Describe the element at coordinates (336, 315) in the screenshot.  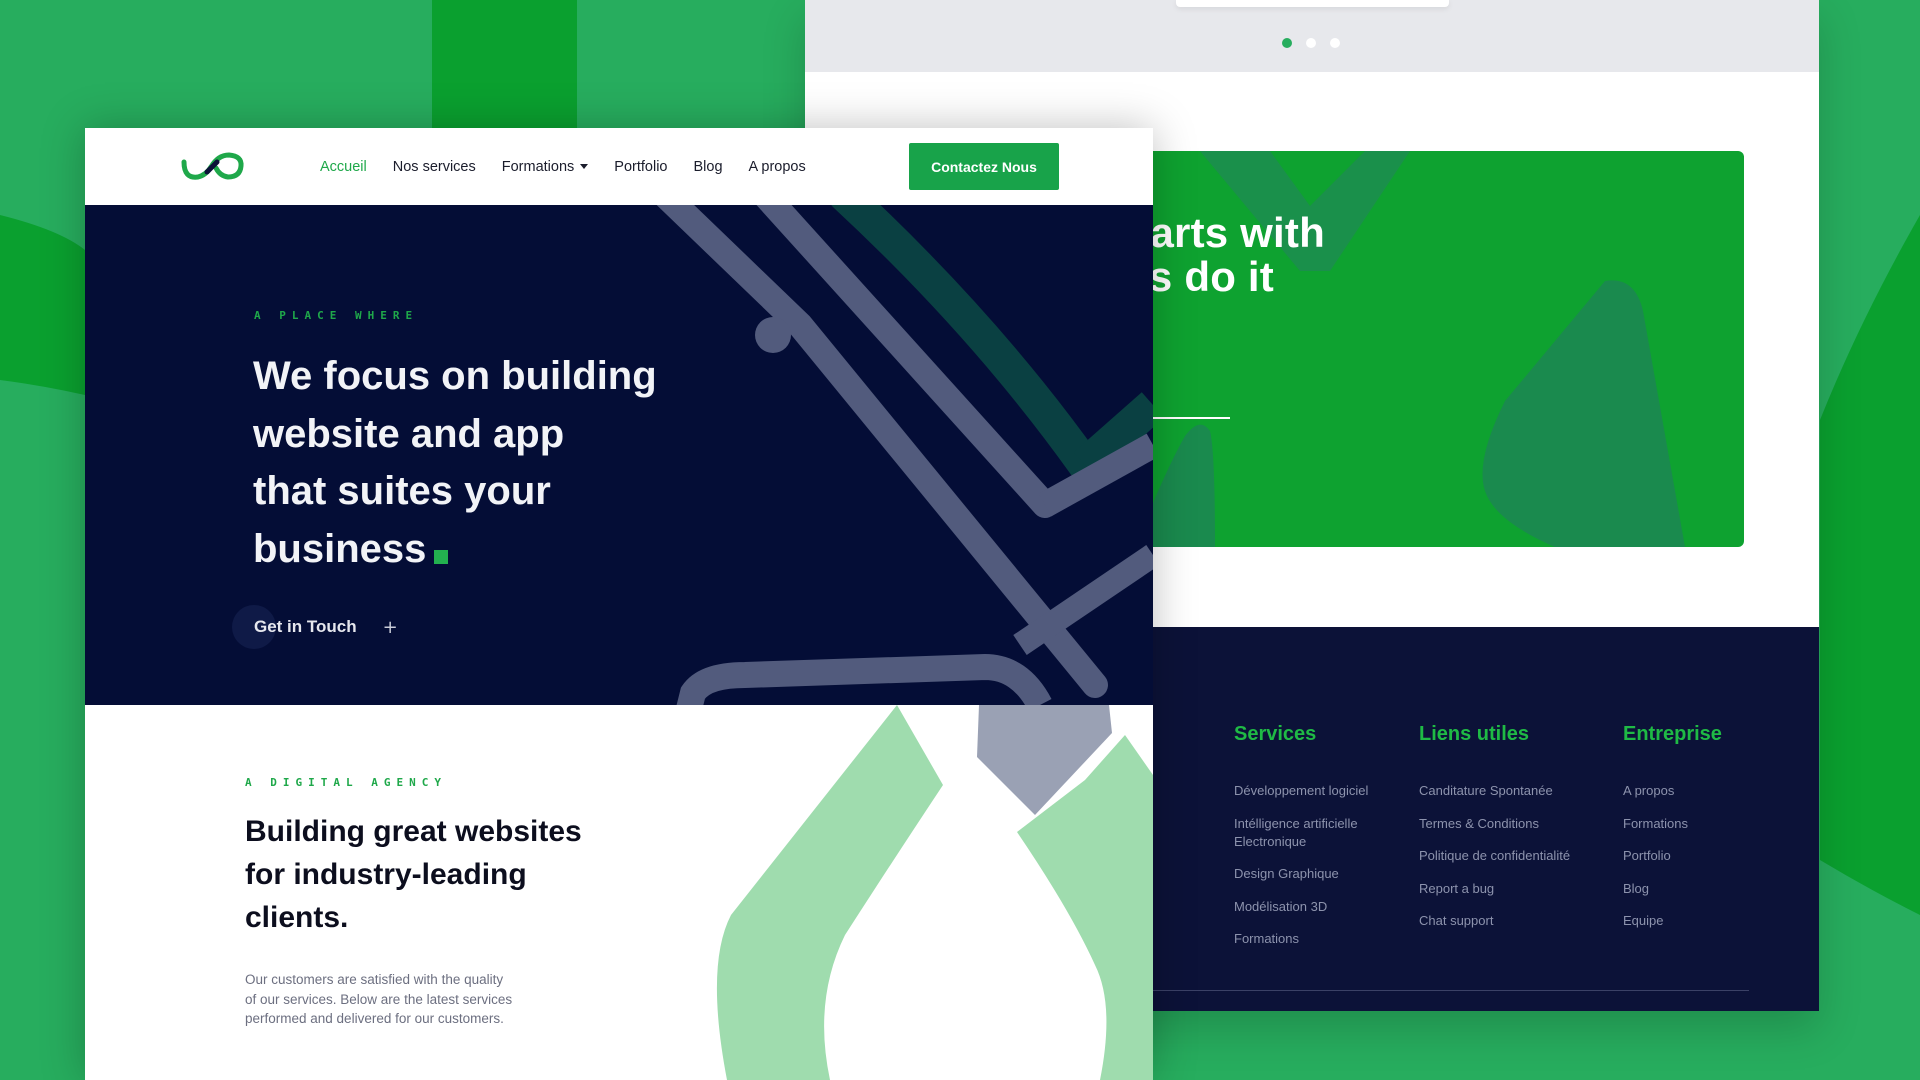
I see `hero-eyebrow: A PLACE WHERE` at that location.